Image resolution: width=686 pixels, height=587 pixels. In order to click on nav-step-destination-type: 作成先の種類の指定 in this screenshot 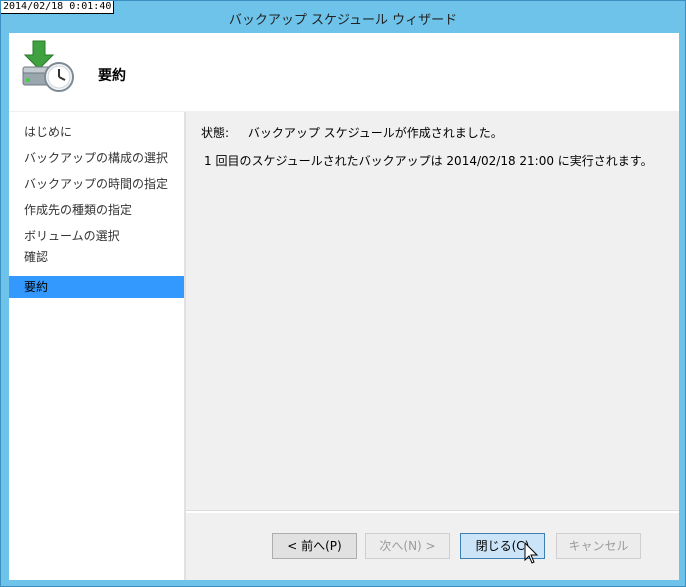, I will do `click(96, 210)`.